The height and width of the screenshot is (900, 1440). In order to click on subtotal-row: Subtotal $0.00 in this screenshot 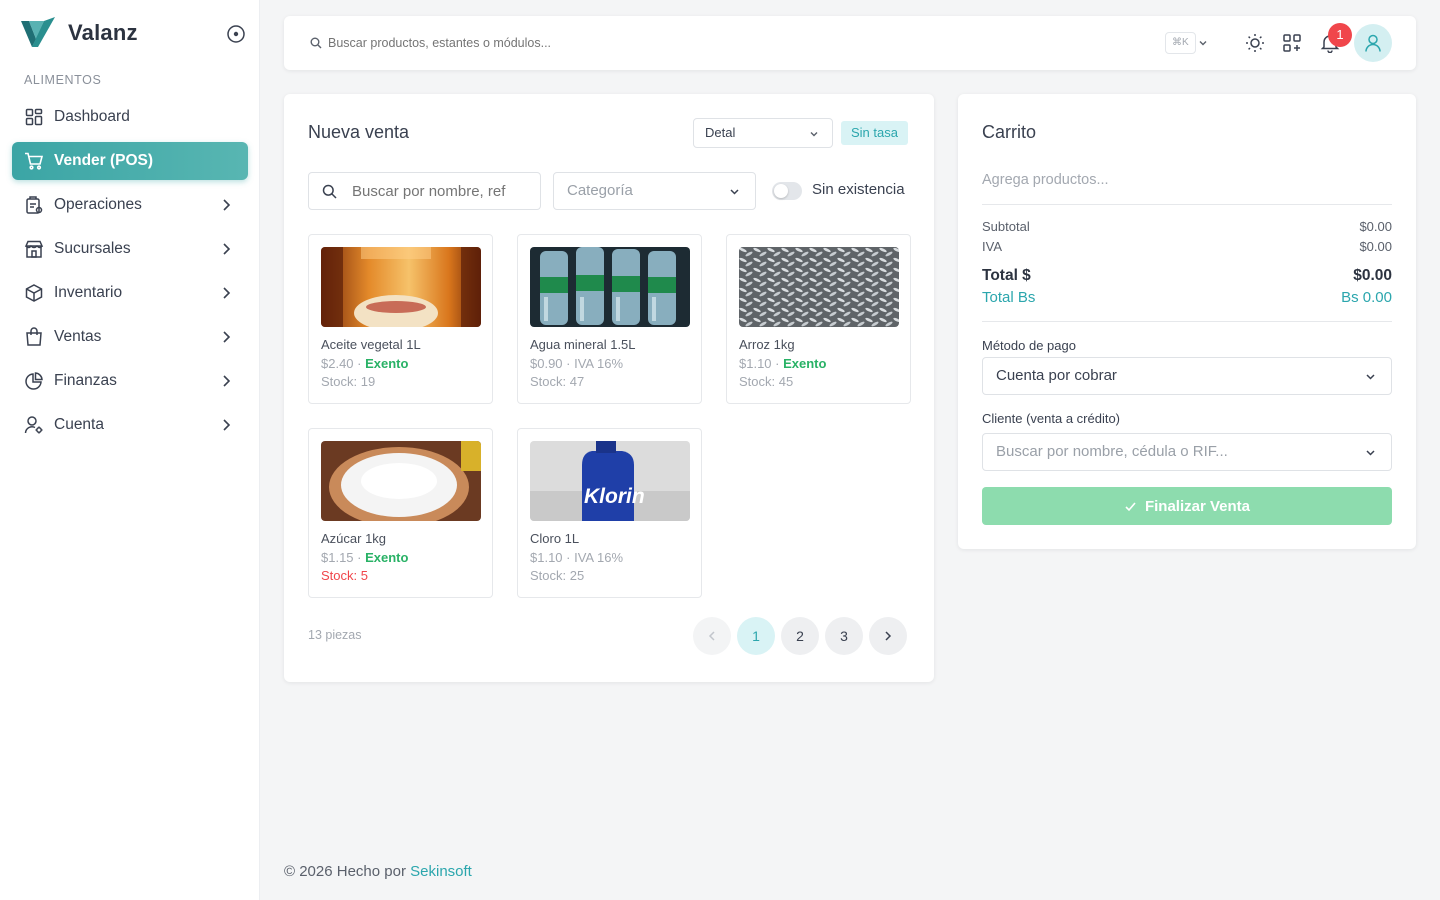, I will do `click(1187, 226)`.